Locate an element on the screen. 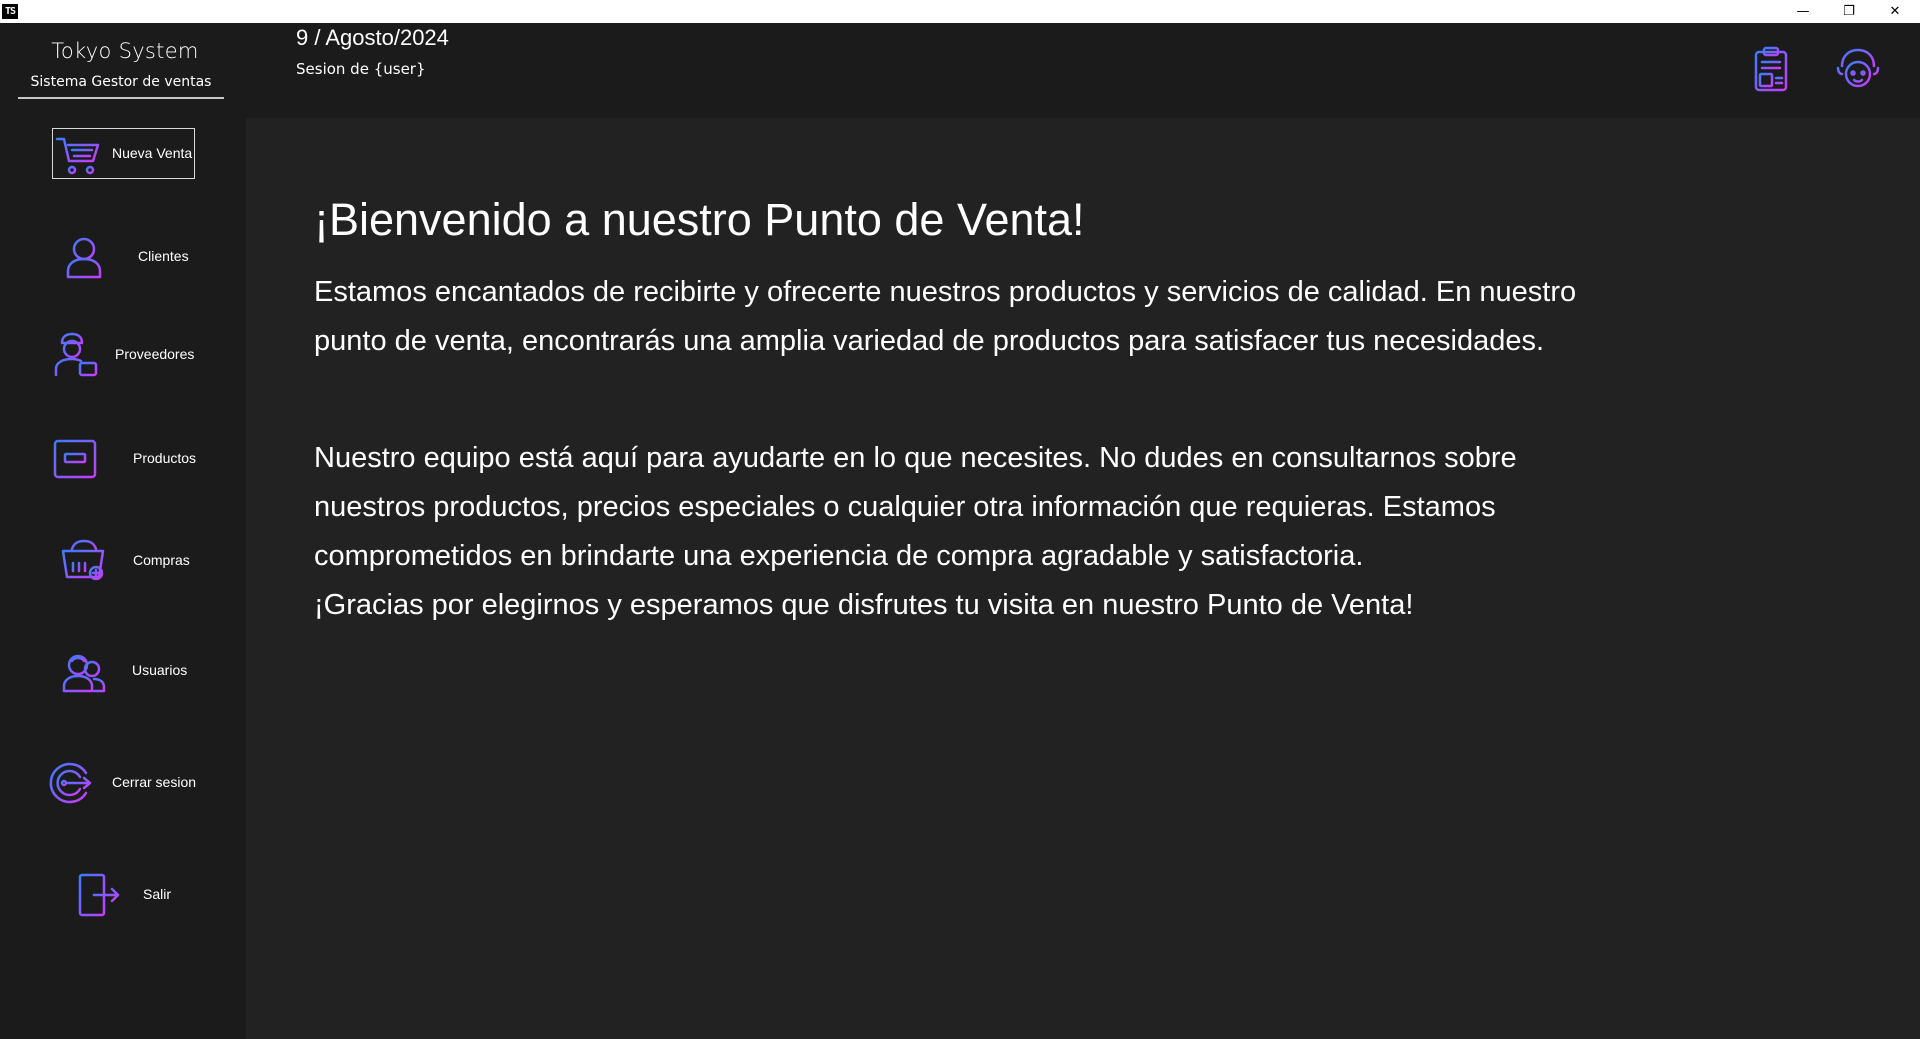 The width and height of the screenshot is (1920, 1039). sidebar-item-label: Usuarios is located at coordinates (160, 670).